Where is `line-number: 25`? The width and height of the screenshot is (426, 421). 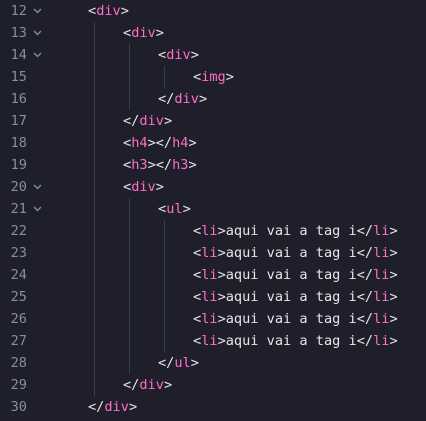 line-number: 25 is located at coordinates (18, 297).